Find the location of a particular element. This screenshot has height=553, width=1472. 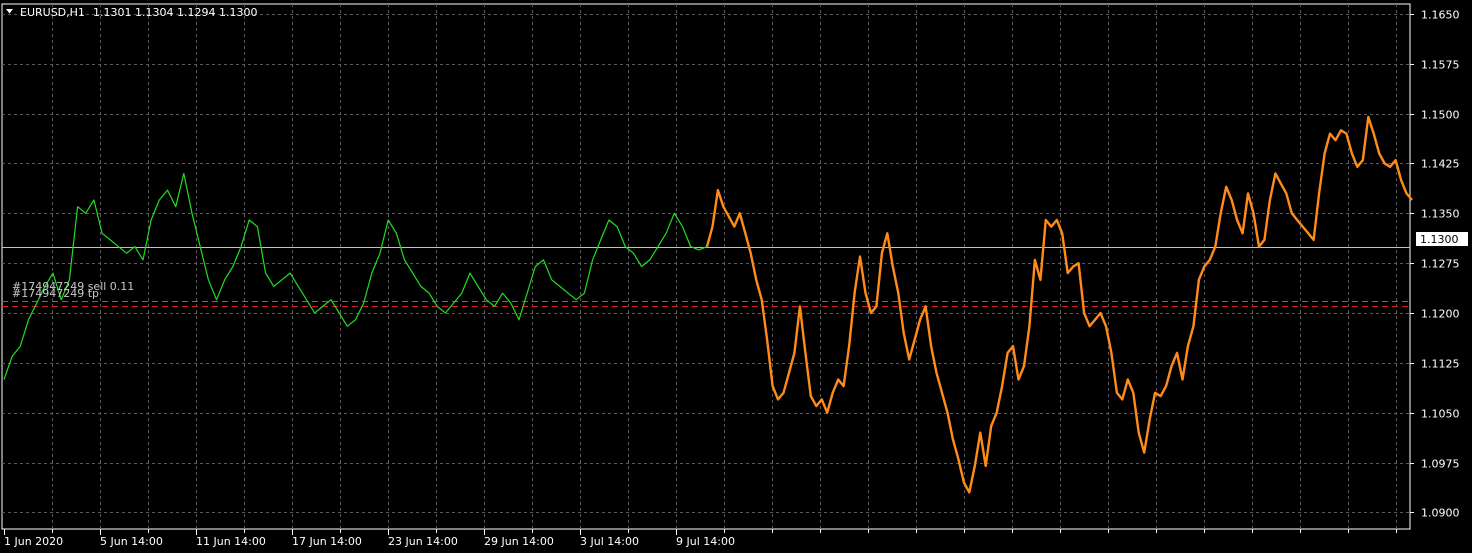

x-tick-label: 3 Jul 14:00 is located at coordinates (609, 541).